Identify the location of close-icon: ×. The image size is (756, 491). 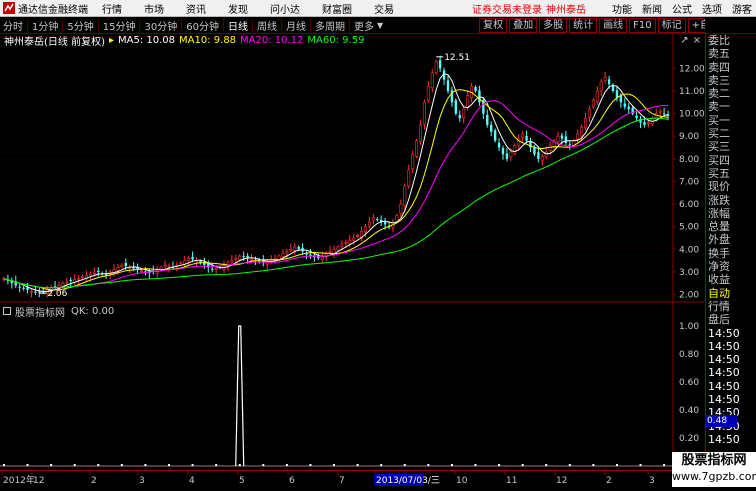
(697, 40).